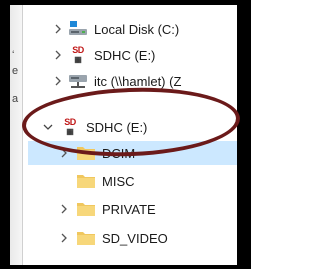 Image resolution: width=320 pixels, height=269 pixels. Describe the element at coordinates (138, 81) in the screenshot. I see `tree-item-label: itc (\\hamlet) (Z` at that location.